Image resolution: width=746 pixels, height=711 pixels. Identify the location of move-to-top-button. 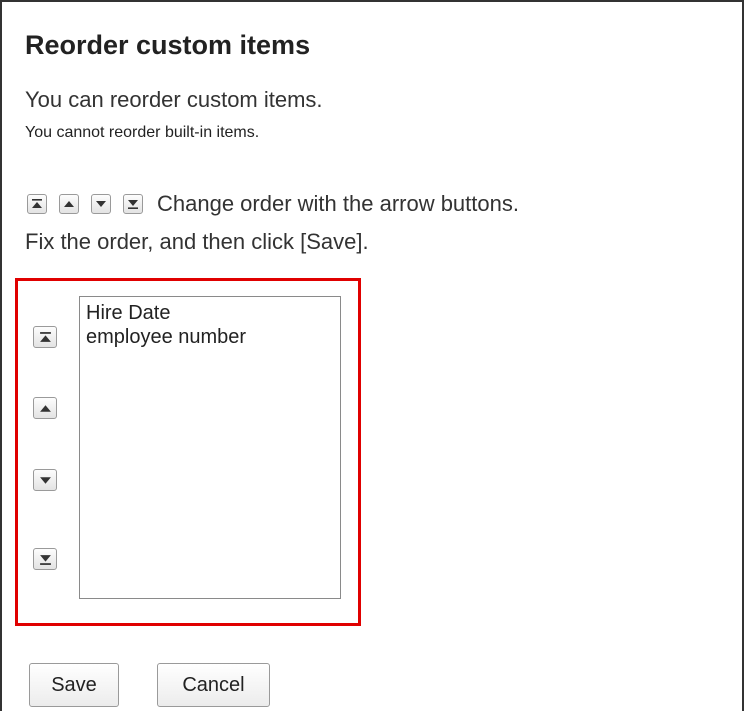
(45, 337).